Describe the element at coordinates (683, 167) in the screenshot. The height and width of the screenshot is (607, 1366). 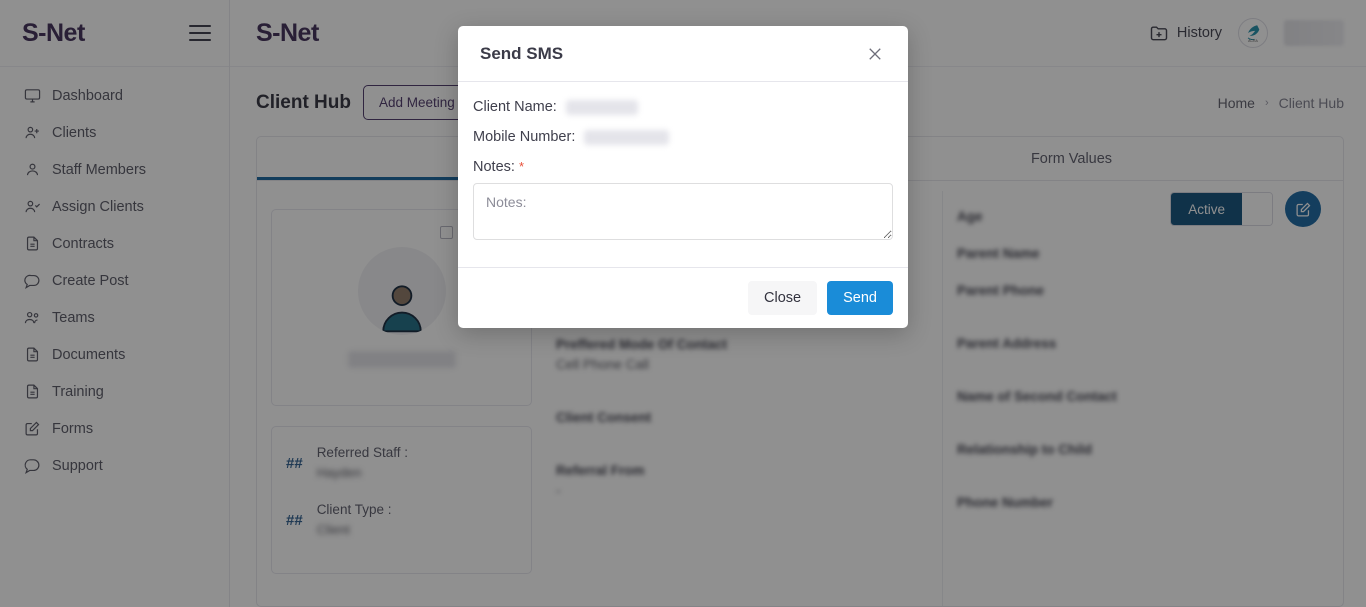
I see `notes-label: Notes: *` at that location.